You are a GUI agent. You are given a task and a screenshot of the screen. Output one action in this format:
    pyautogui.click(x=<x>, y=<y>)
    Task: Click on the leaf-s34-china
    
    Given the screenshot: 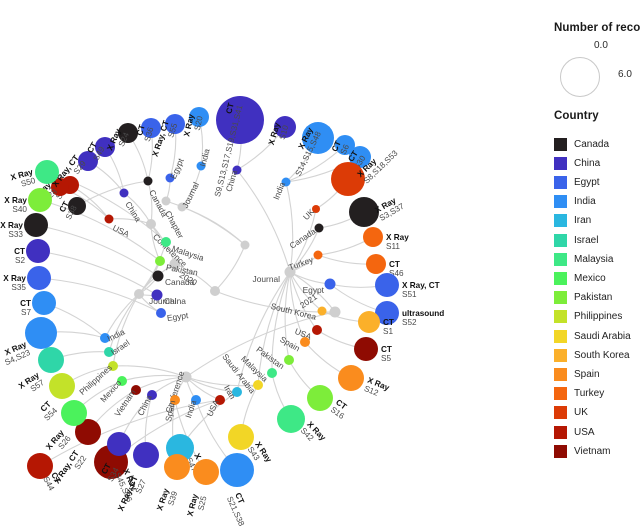 What is the action you would take?
    pyautogui.click(x=119, y=444)
    